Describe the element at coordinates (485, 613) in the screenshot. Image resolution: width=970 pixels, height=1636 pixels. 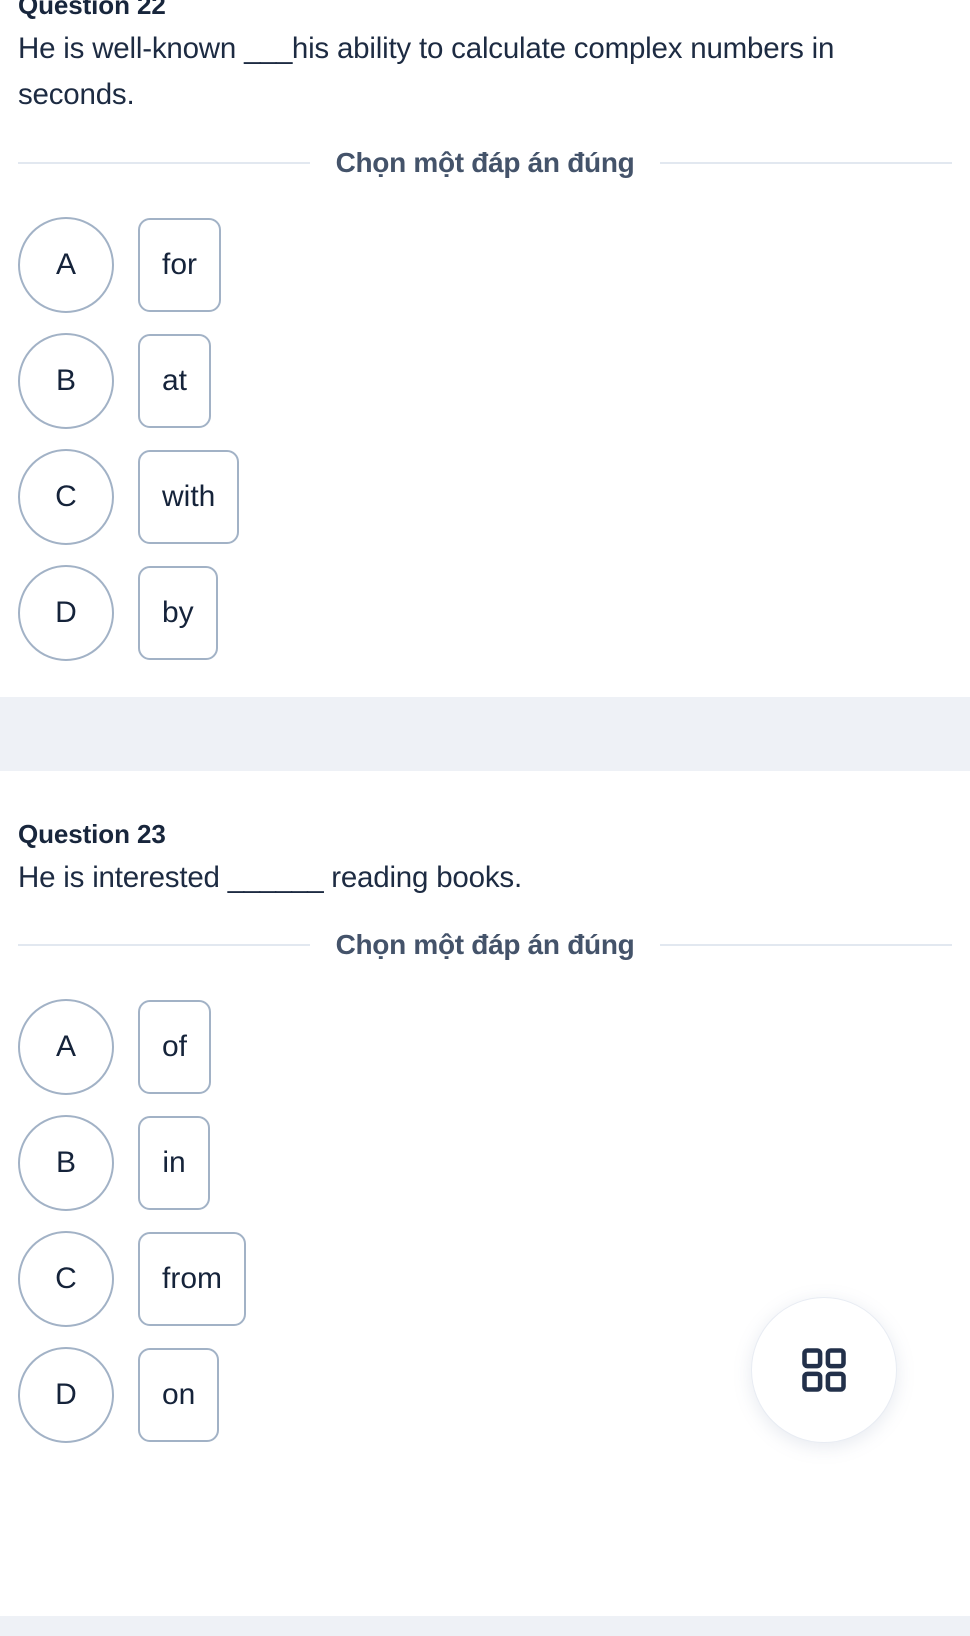
I see `option-row-d: D by` at that location.